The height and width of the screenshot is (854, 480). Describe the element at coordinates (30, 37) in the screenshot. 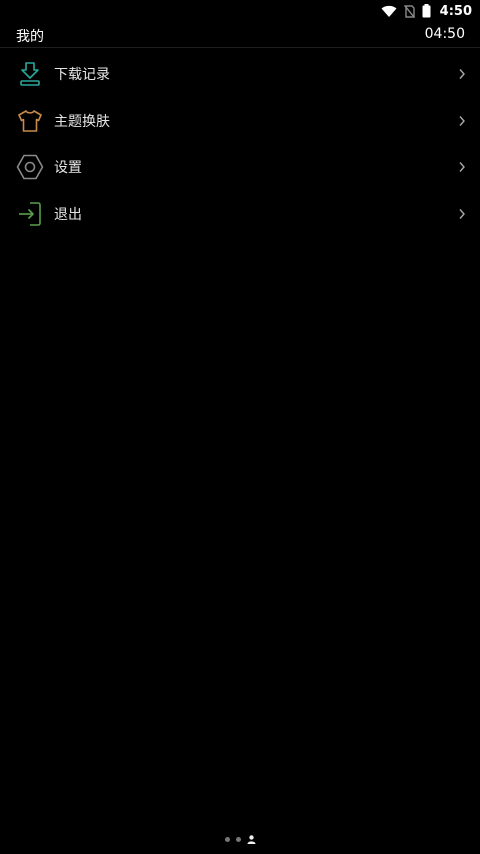

I see `page-title: 我的` at that location.